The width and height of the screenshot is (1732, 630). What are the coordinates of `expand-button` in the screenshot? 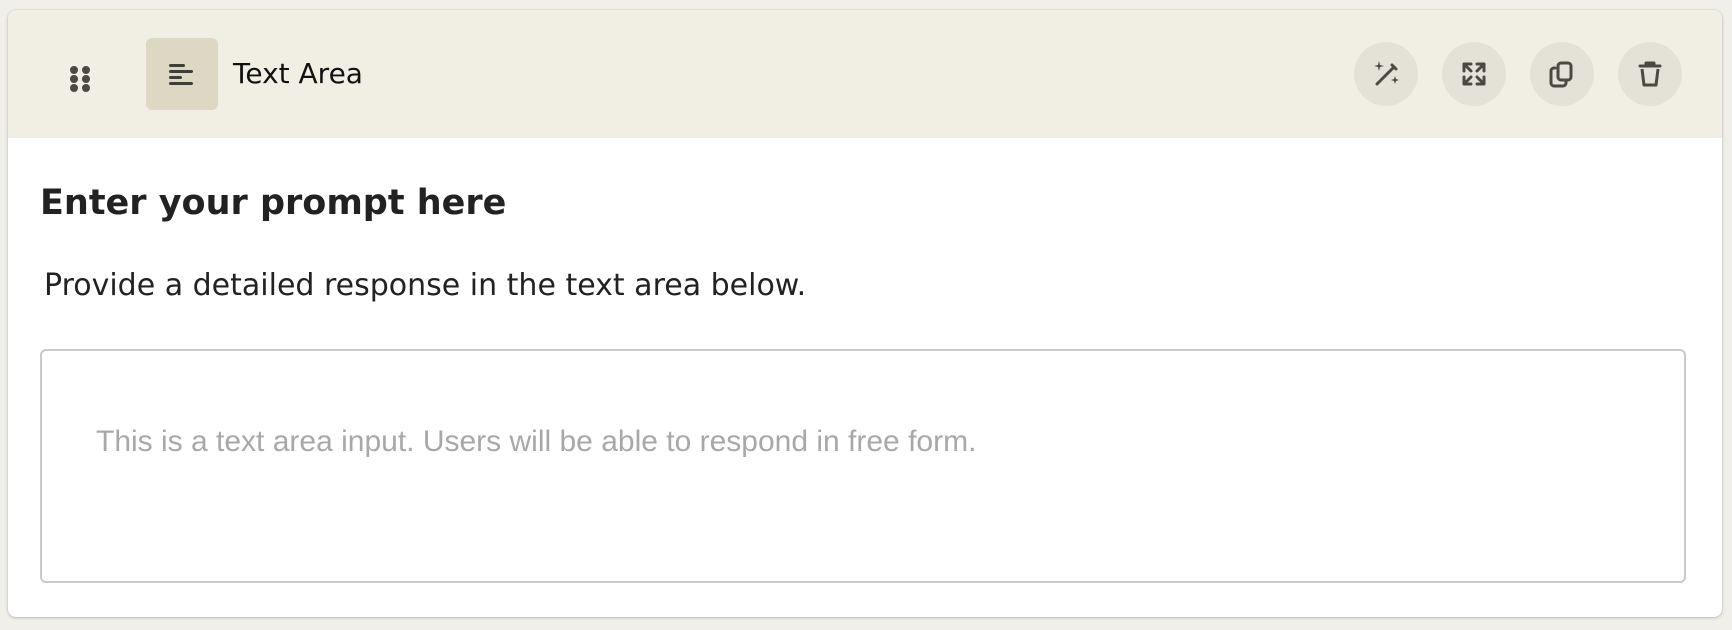 It's located at (1474, 74).